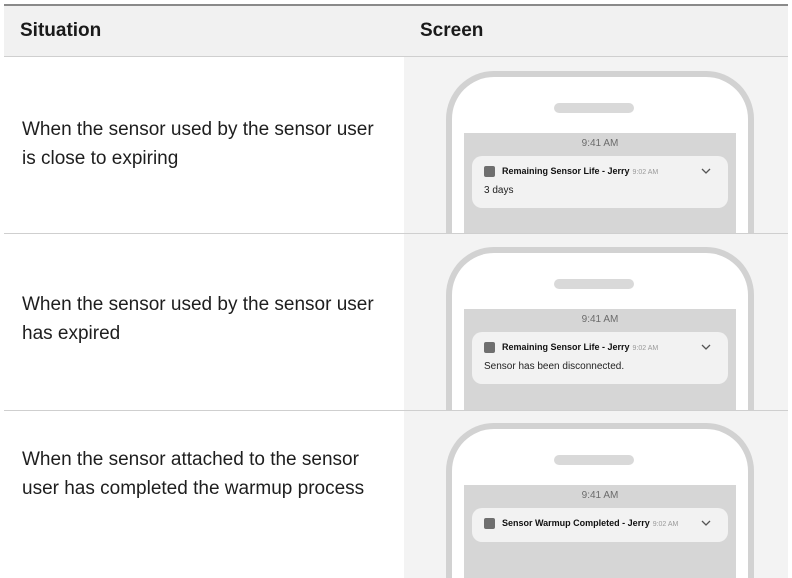 Image resolution: width=792 pixels, height=578 pixels. I want to click on notification-body: 3 days, so click(499, 190).